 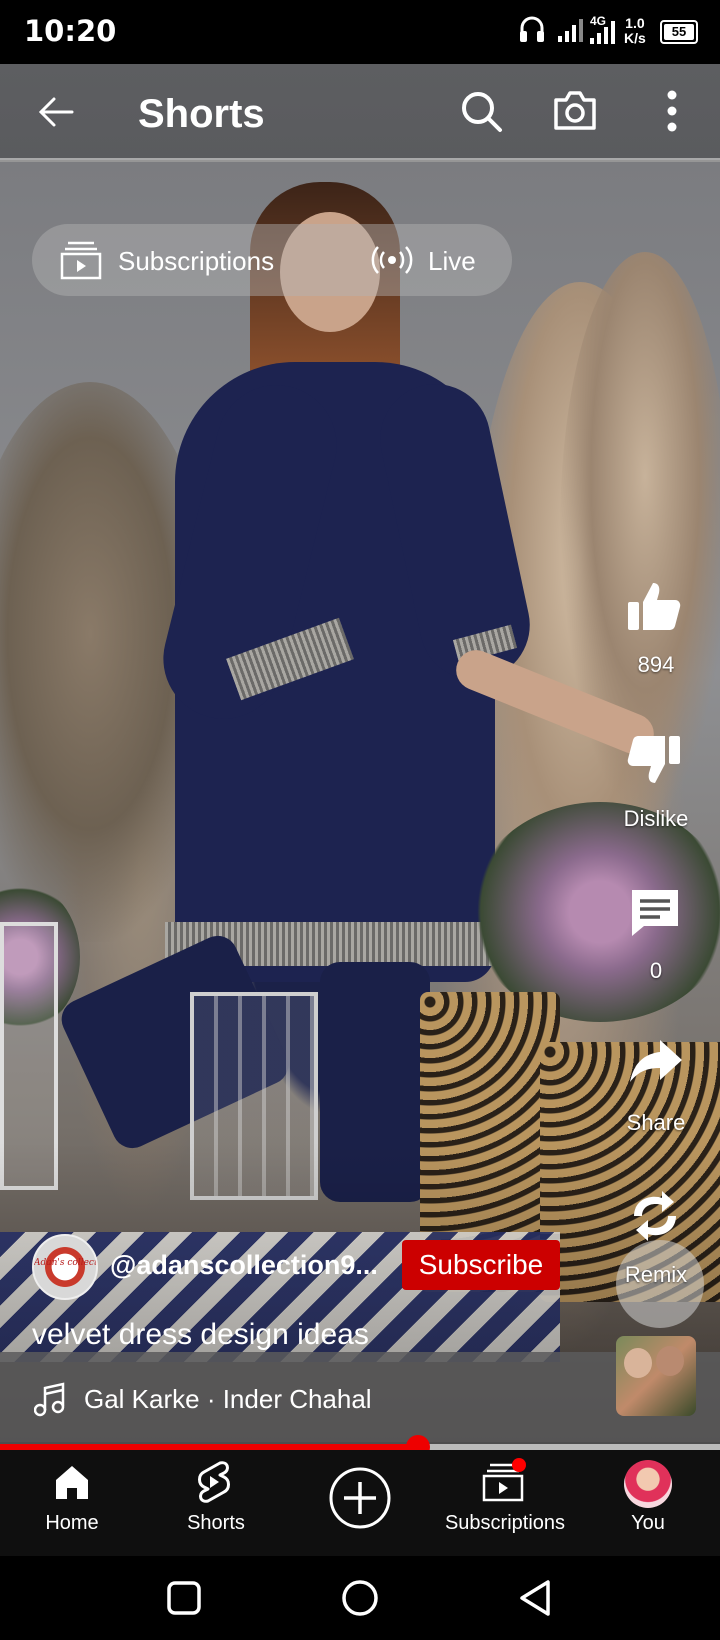 What do you see at coordinates (635, 23) in the screenshot?
I see `net-speed-value: 1.0` at bounding box center [635, 23].